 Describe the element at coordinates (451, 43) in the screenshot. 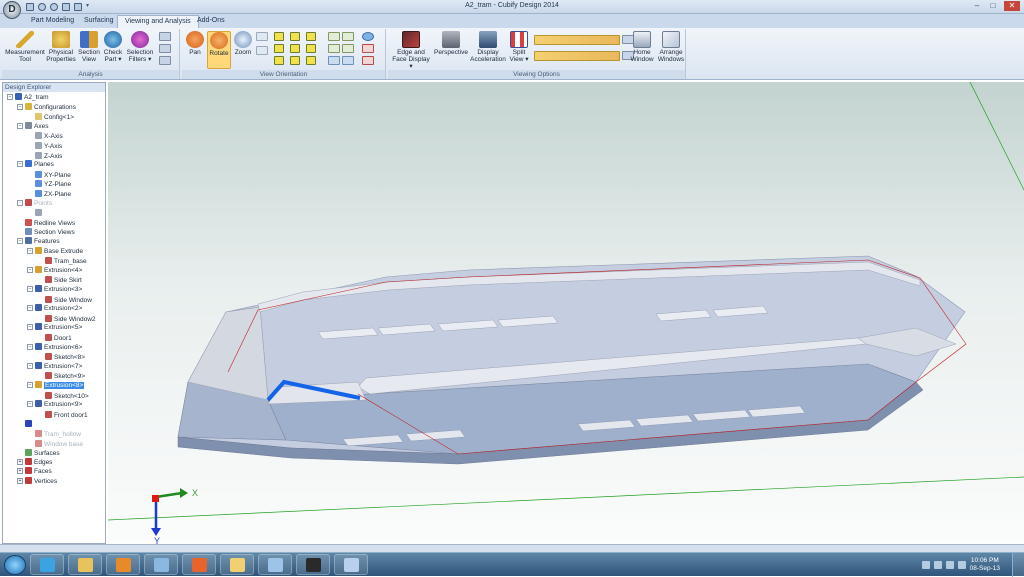

I see `perspective-button: Perspective` at that location.